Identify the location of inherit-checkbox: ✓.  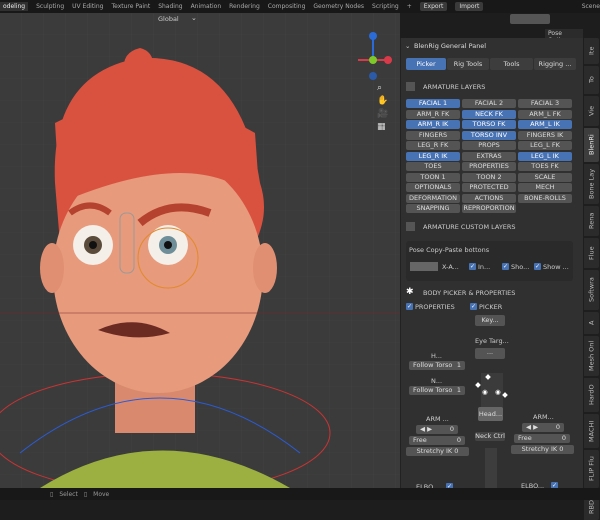
(472, 266).